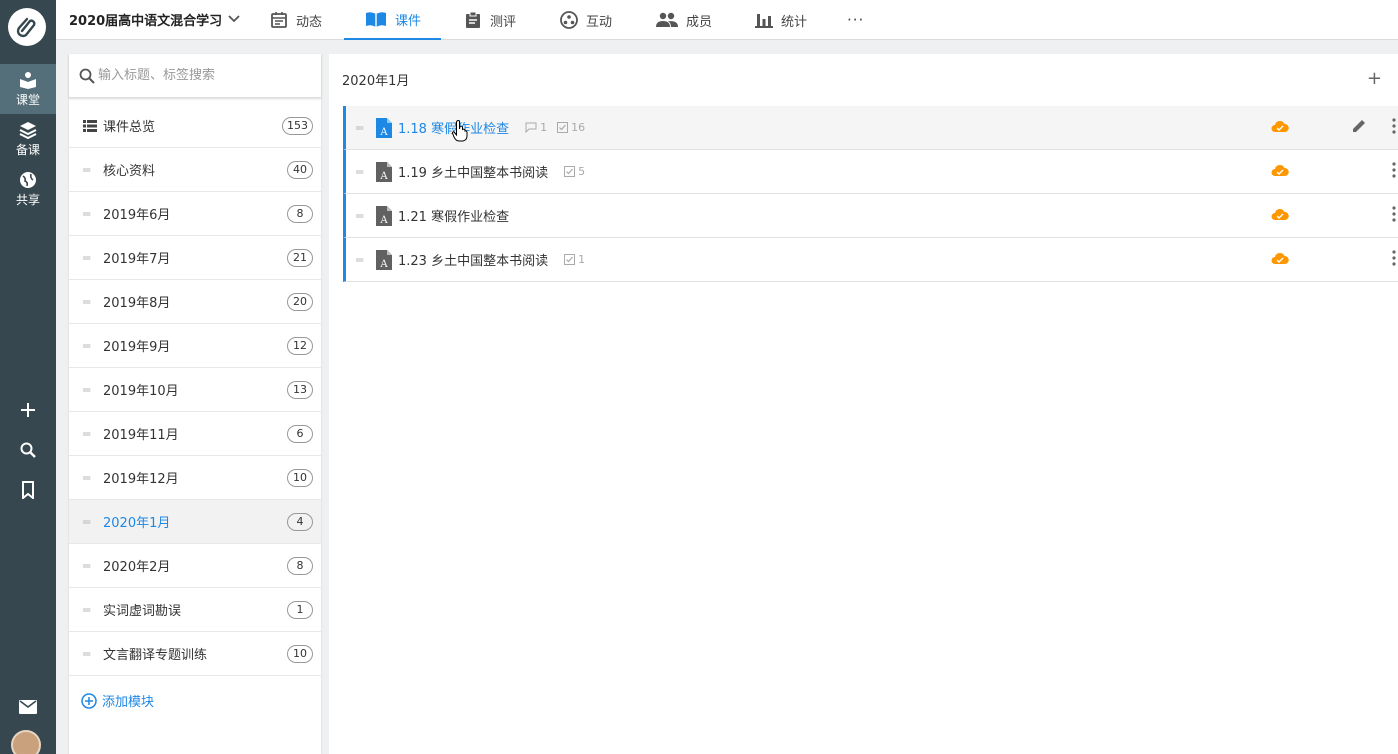  Describe the element at coordinates (203, 75) in the screenshot. I see `search-input` at that location.